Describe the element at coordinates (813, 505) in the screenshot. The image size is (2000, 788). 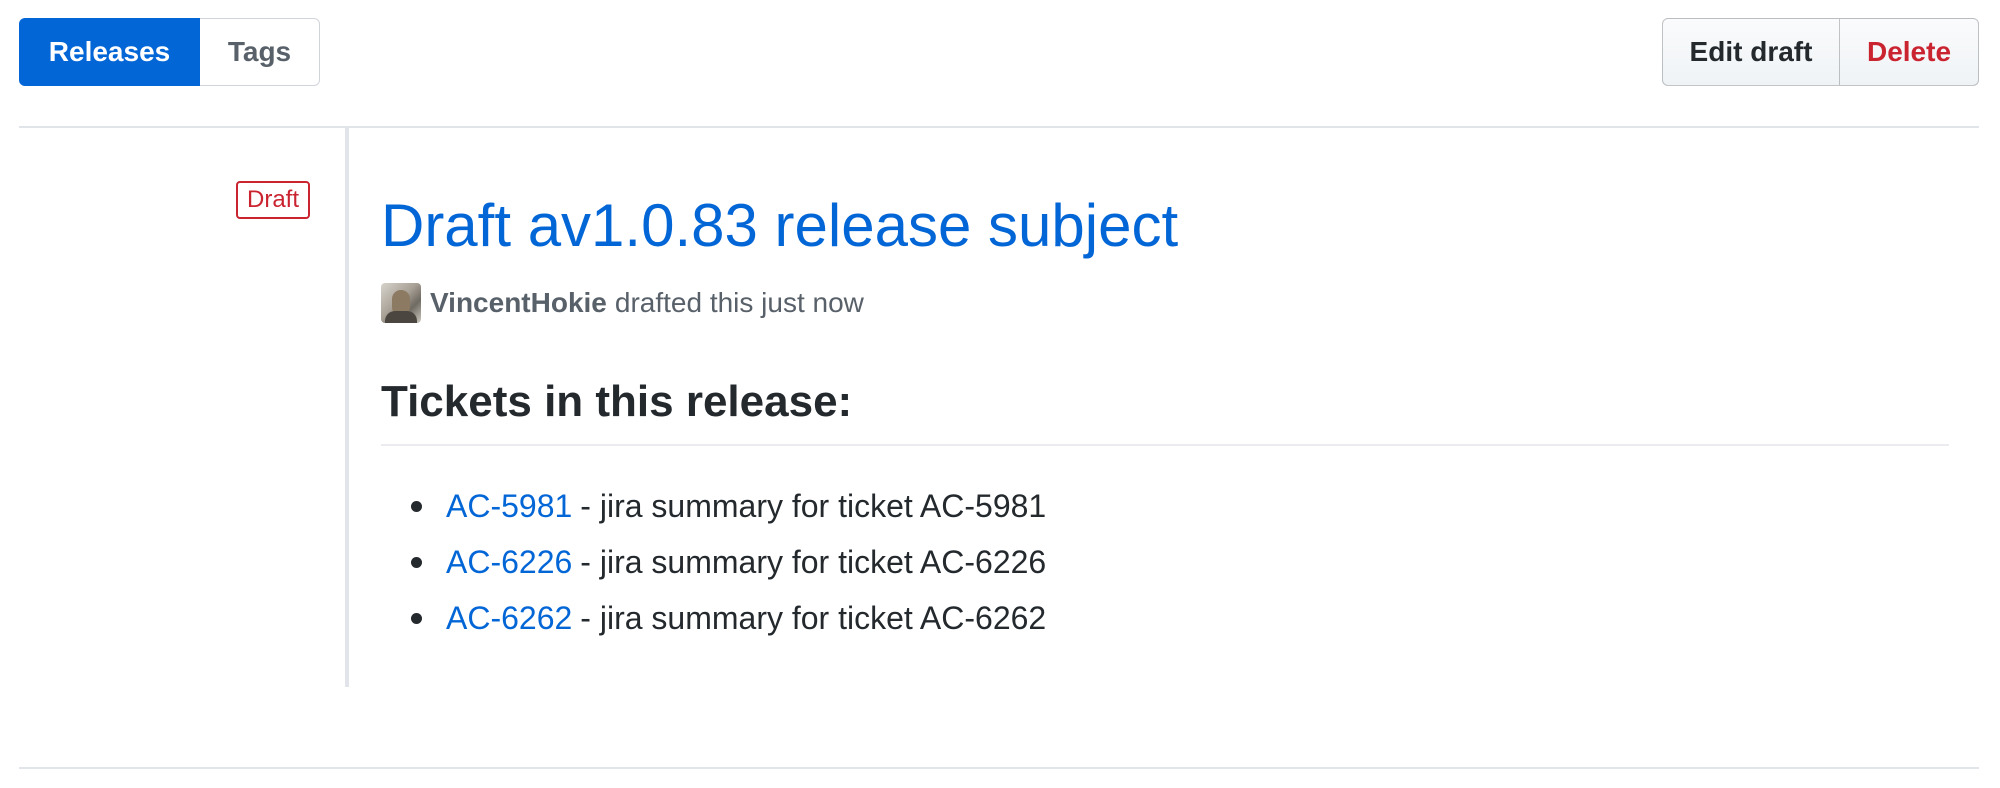
I see `ticket-summary: - jira summary for ticket AC-5981` at that location.